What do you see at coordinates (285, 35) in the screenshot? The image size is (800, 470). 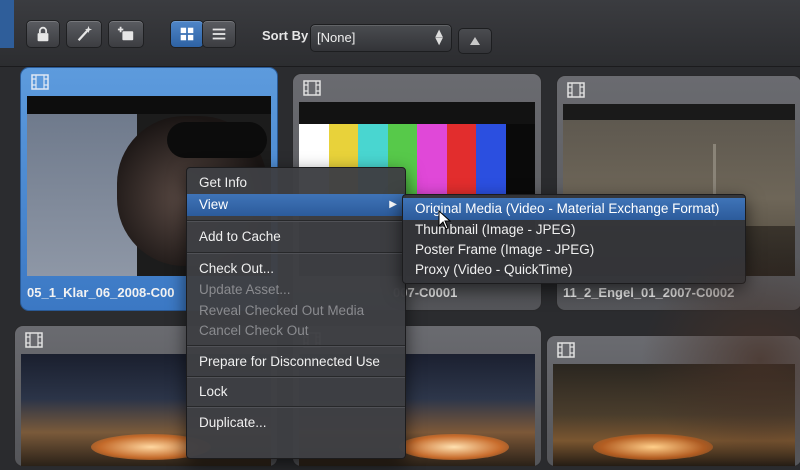 I see `sort-by-label: Sort By` at bounding box center [285, 35].